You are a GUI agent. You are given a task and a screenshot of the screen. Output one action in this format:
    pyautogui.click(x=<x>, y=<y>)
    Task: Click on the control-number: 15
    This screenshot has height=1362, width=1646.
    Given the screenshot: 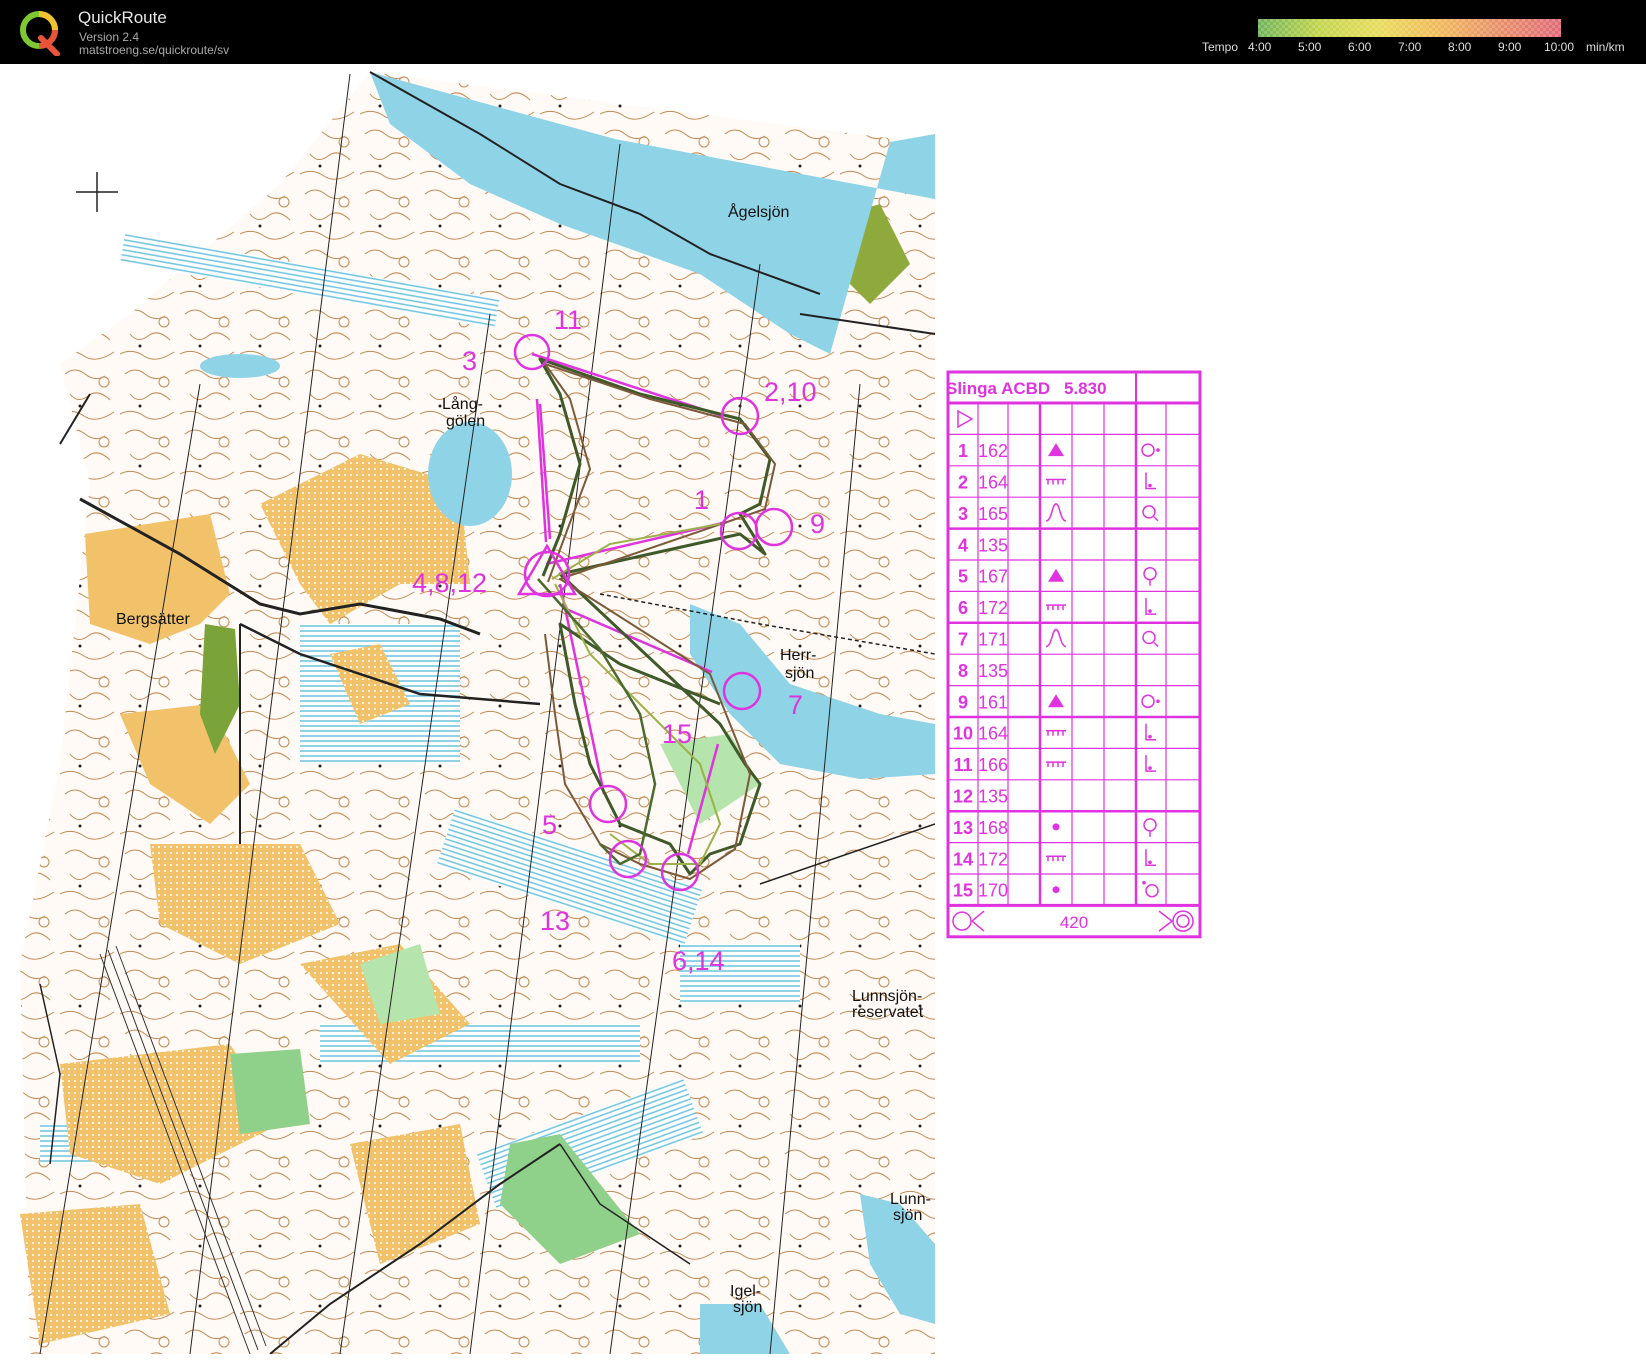 What is the action you would take?
    pyautogui.click(x=677, y=734)
    